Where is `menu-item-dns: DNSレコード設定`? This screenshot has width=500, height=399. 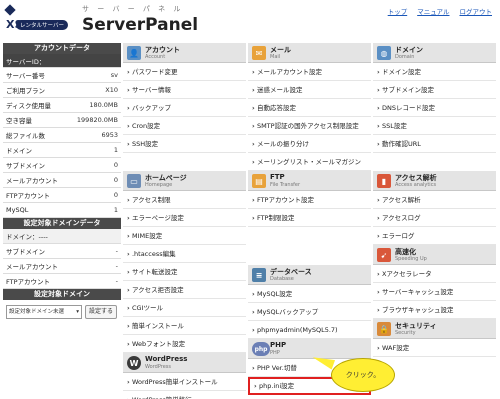 menu-item-dns: DNSレコード設定 is located at coordinates (434, 108).